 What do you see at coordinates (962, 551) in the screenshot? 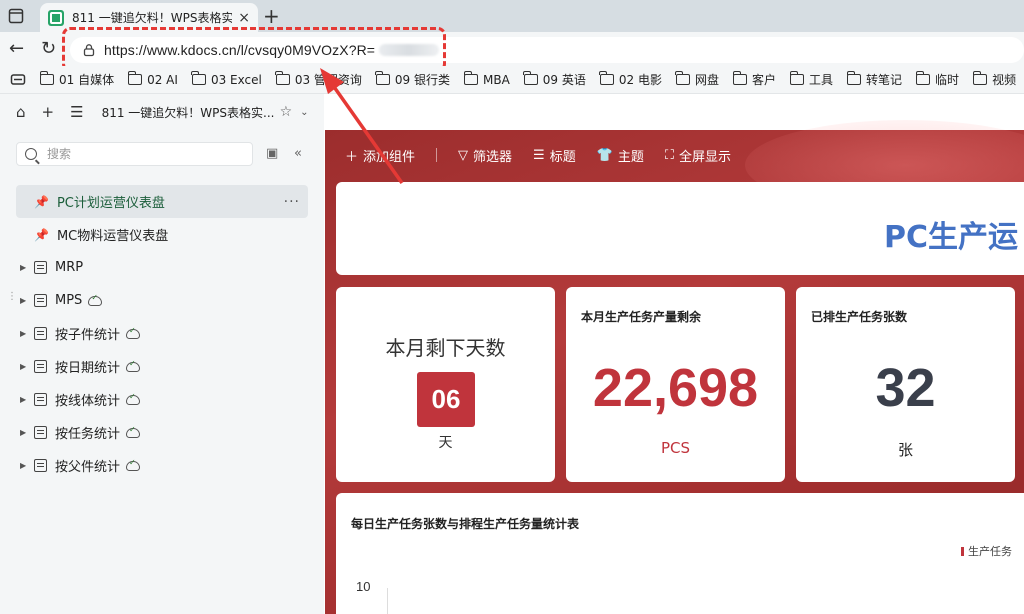
I see `legend-swatch` at bounding box center [962, 551].